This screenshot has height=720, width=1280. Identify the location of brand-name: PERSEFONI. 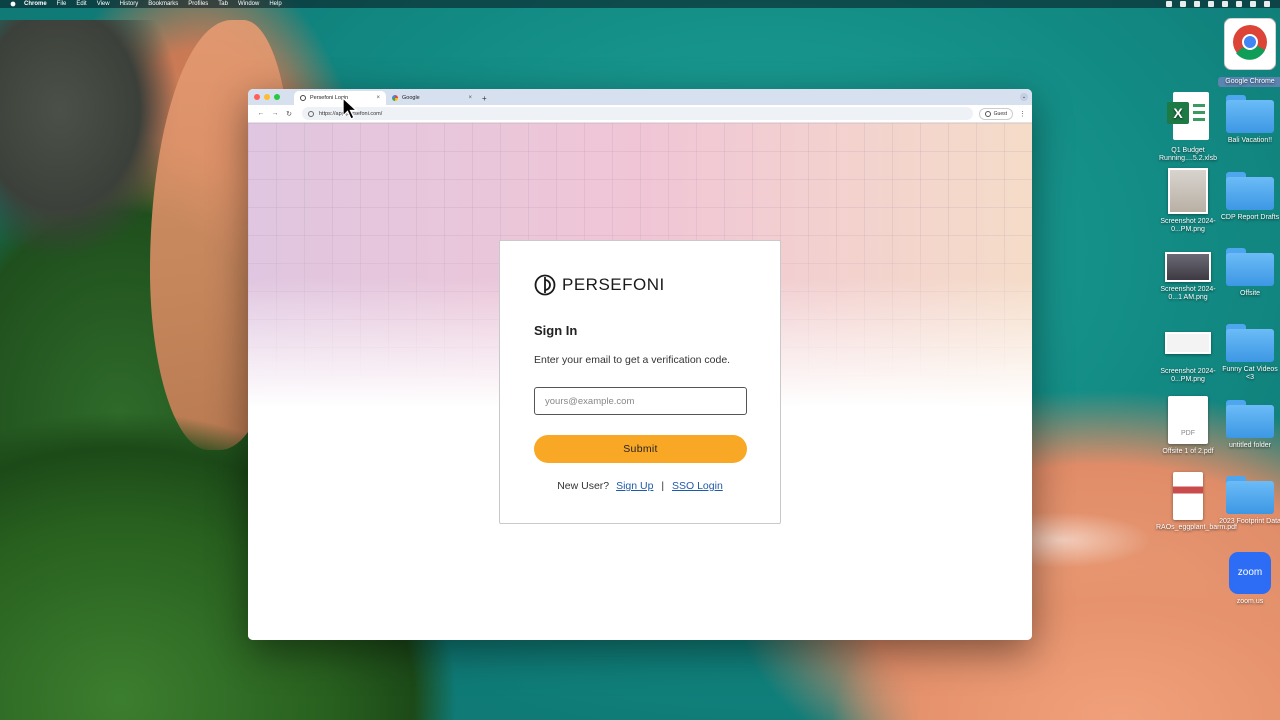
(613, 284).